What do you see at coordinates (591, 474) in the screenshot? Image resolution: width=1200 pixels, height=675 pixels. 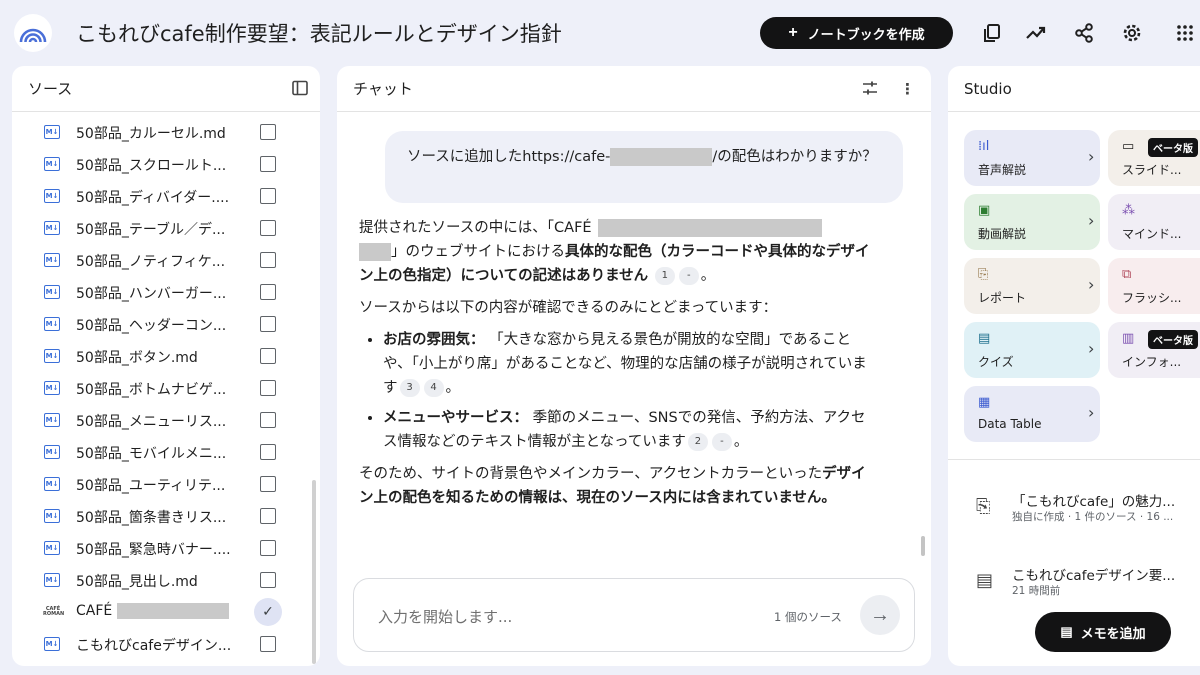 I see `text: そのため、サイトの背景色やメインカラー、アクセントカラーといった` at bounding box center [591, 474].